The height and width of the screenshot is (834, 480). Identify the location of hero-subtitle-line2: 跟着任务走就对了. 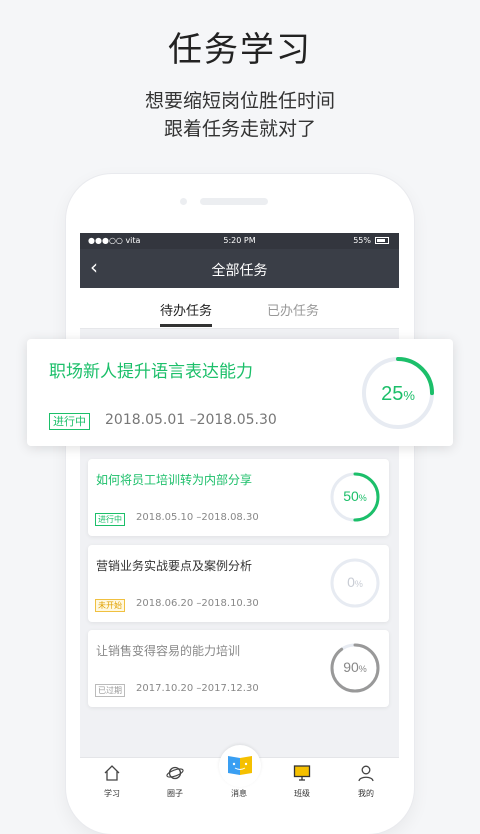
(239, 129).